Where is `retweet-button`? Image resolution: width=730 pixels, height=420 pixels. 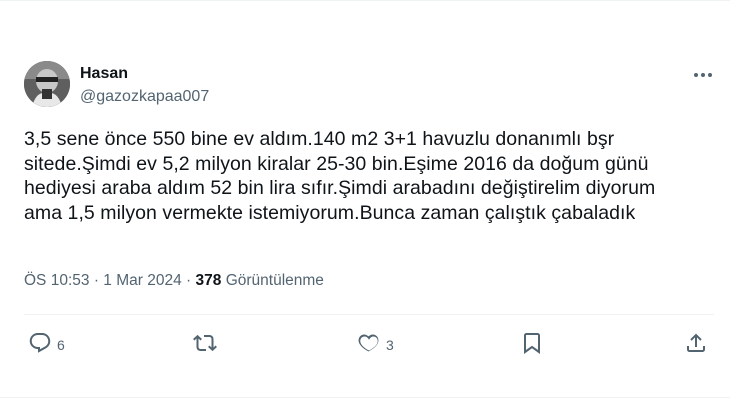 retweet-button is located at coordinates (207, 345).